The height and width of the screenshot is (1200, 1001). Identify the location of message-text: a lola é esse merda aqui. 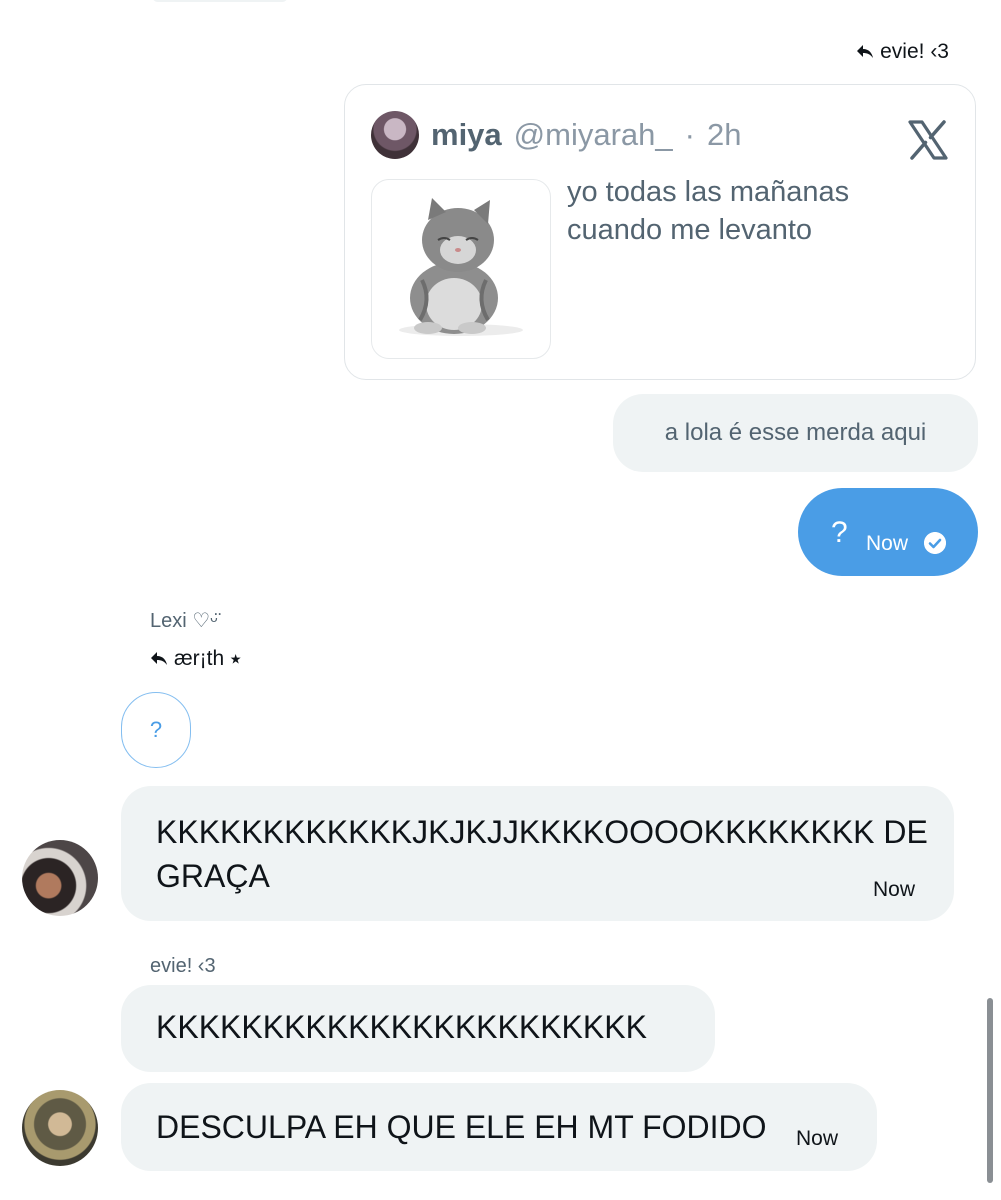
(795, 432).